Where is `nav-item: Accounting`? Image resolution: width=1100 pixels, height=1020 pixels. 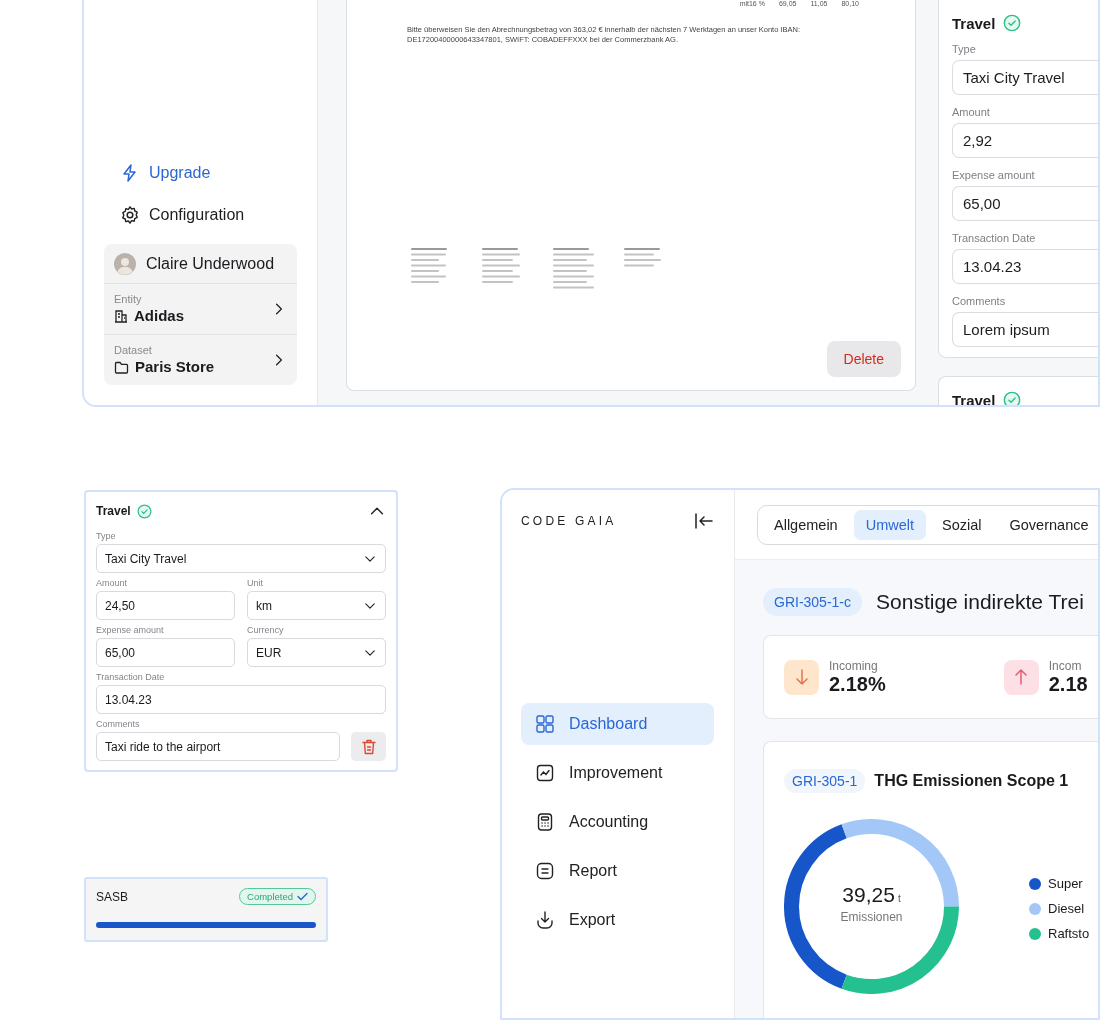
nav-item: Accounting is located at coordinates (617, 822).